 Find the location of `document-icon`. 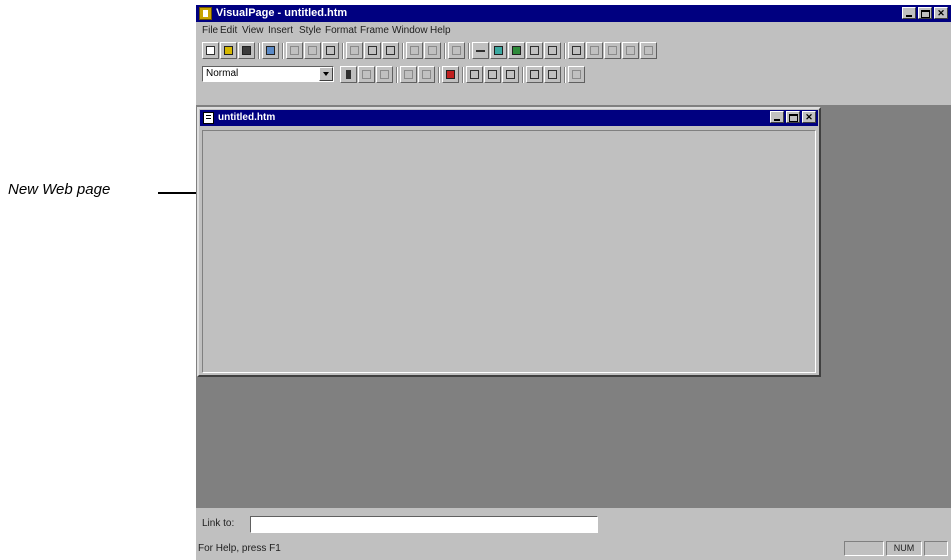

document-icon is located at coordinates (208, 118).